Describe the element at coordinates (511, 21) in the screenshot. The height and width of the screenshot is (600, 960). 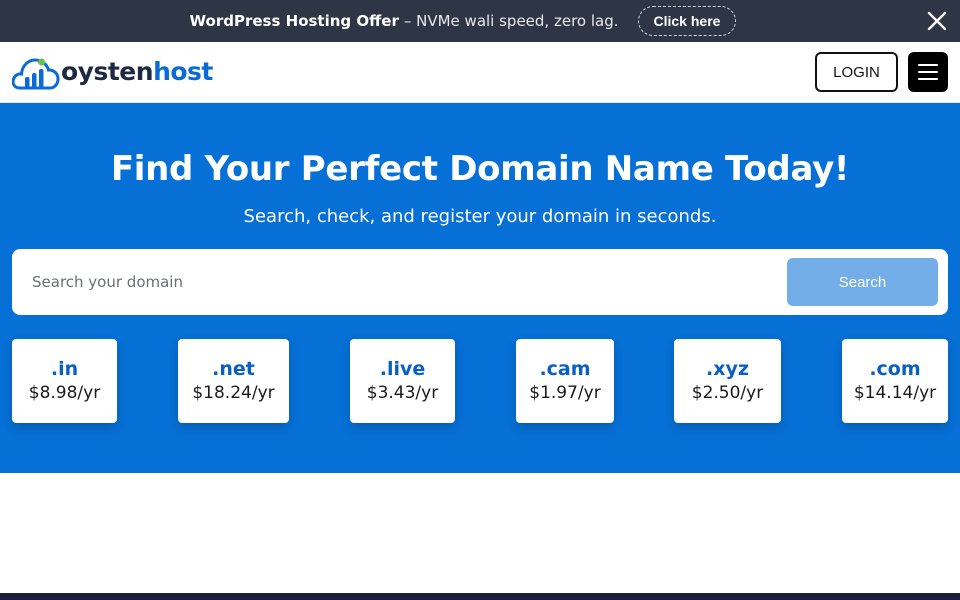
I see `offer-text: – NVMe wali speed, zero lag.` at that location.